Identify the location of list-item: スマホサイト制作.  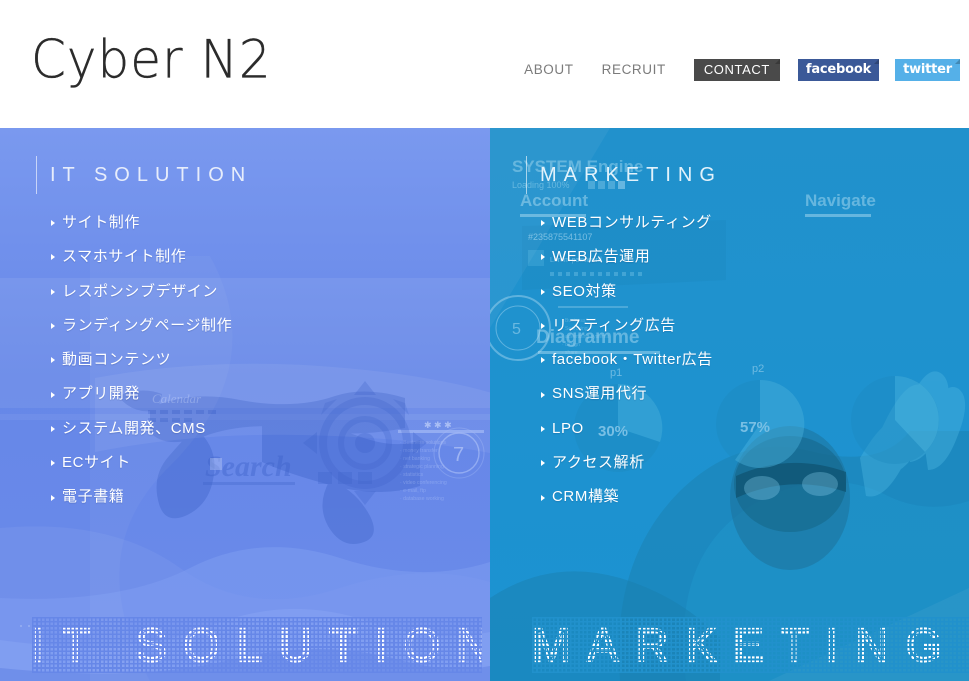
(250, 257).